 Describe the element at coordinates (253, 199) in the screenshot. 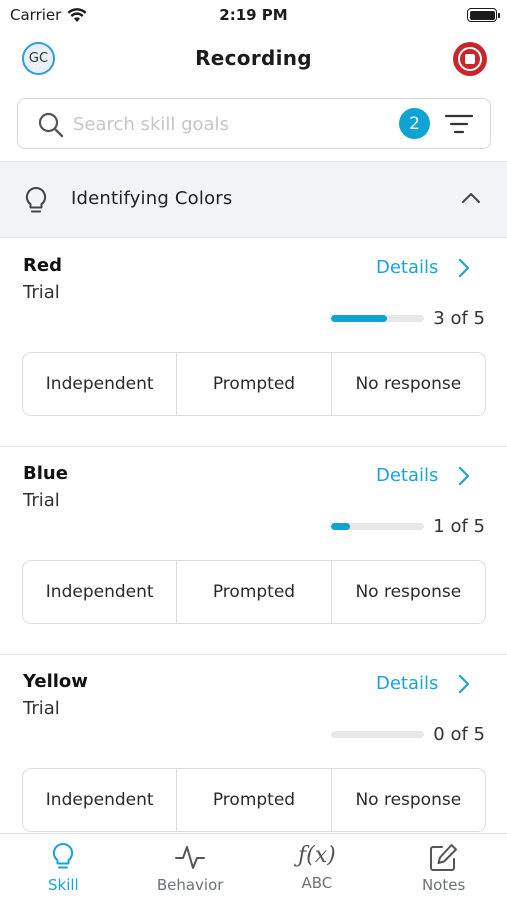

I see `skill-group-header: Identifying Colors` at that location.